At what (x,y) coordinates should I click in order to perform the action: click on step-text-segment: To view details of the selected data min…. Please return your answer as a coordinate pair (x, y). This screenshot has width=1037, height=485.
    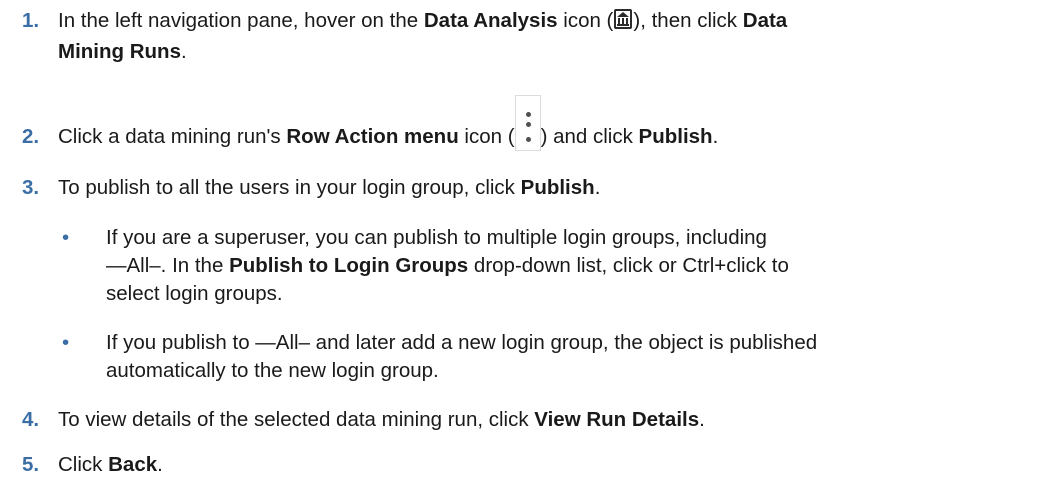
    Looking at the image, I should click on (296, 419).